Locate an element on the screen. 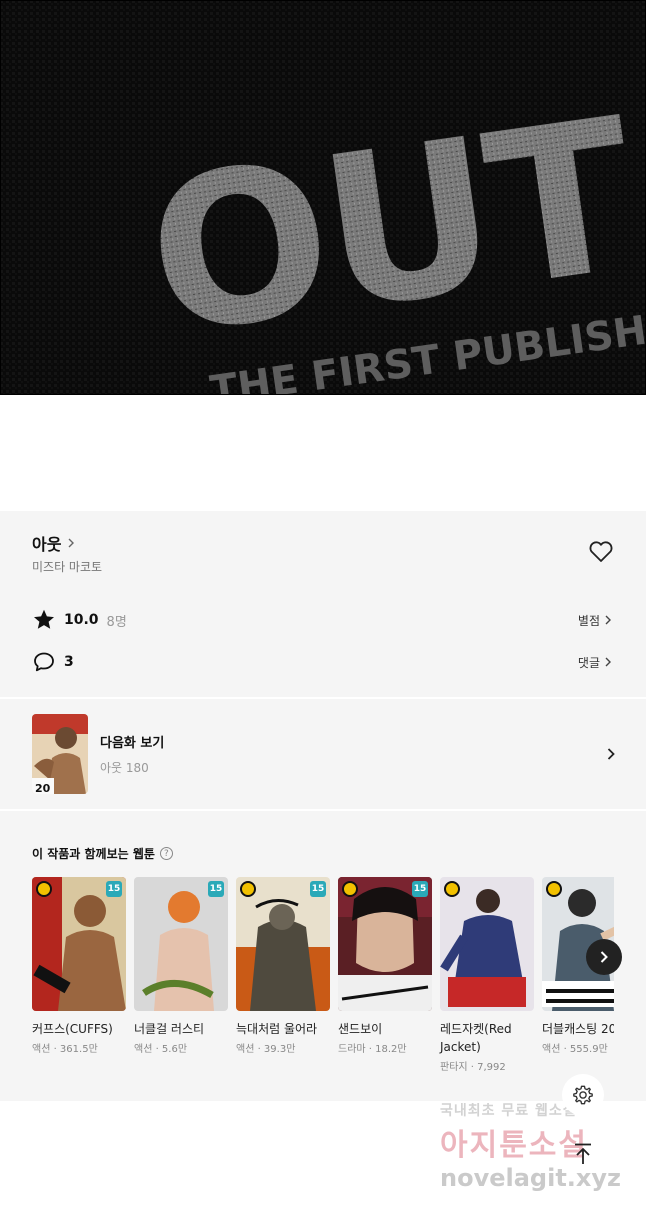  recommend-card: 레드자켓(Red Jacket) 판타지 · 7,992 is located at coordinates (487, 975).